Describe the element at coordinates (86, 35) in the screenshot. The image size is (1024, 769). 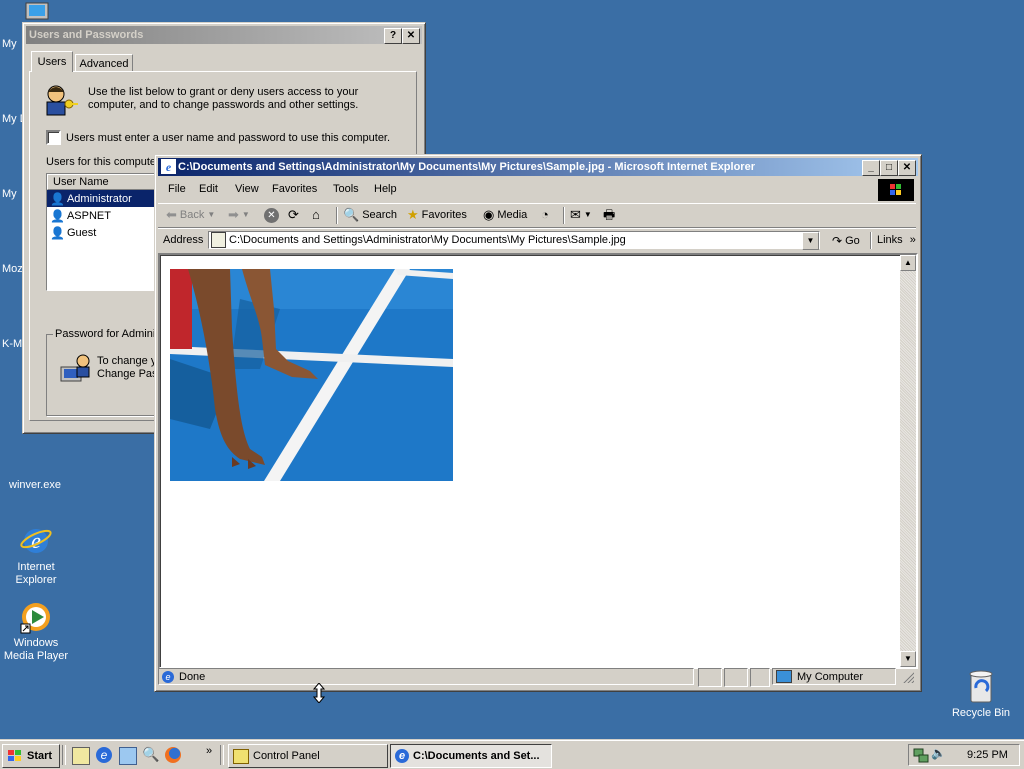
I see `dialog-title: Users and Passwords` at that location.